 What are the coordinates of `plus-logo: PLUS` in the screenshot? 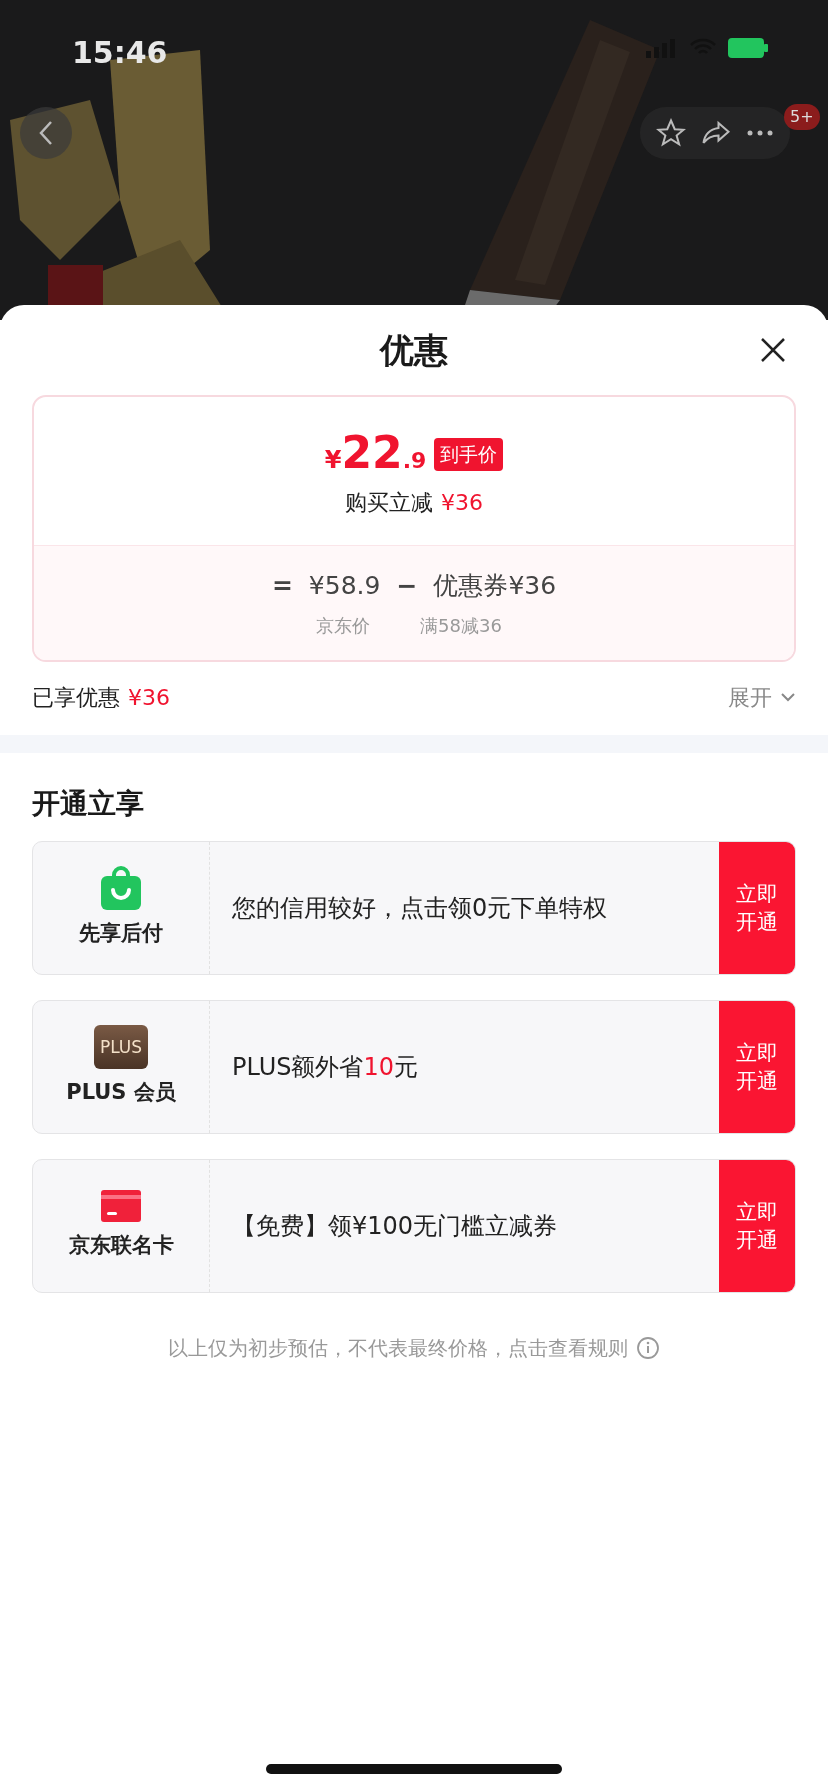 It's located at (121, 1047).